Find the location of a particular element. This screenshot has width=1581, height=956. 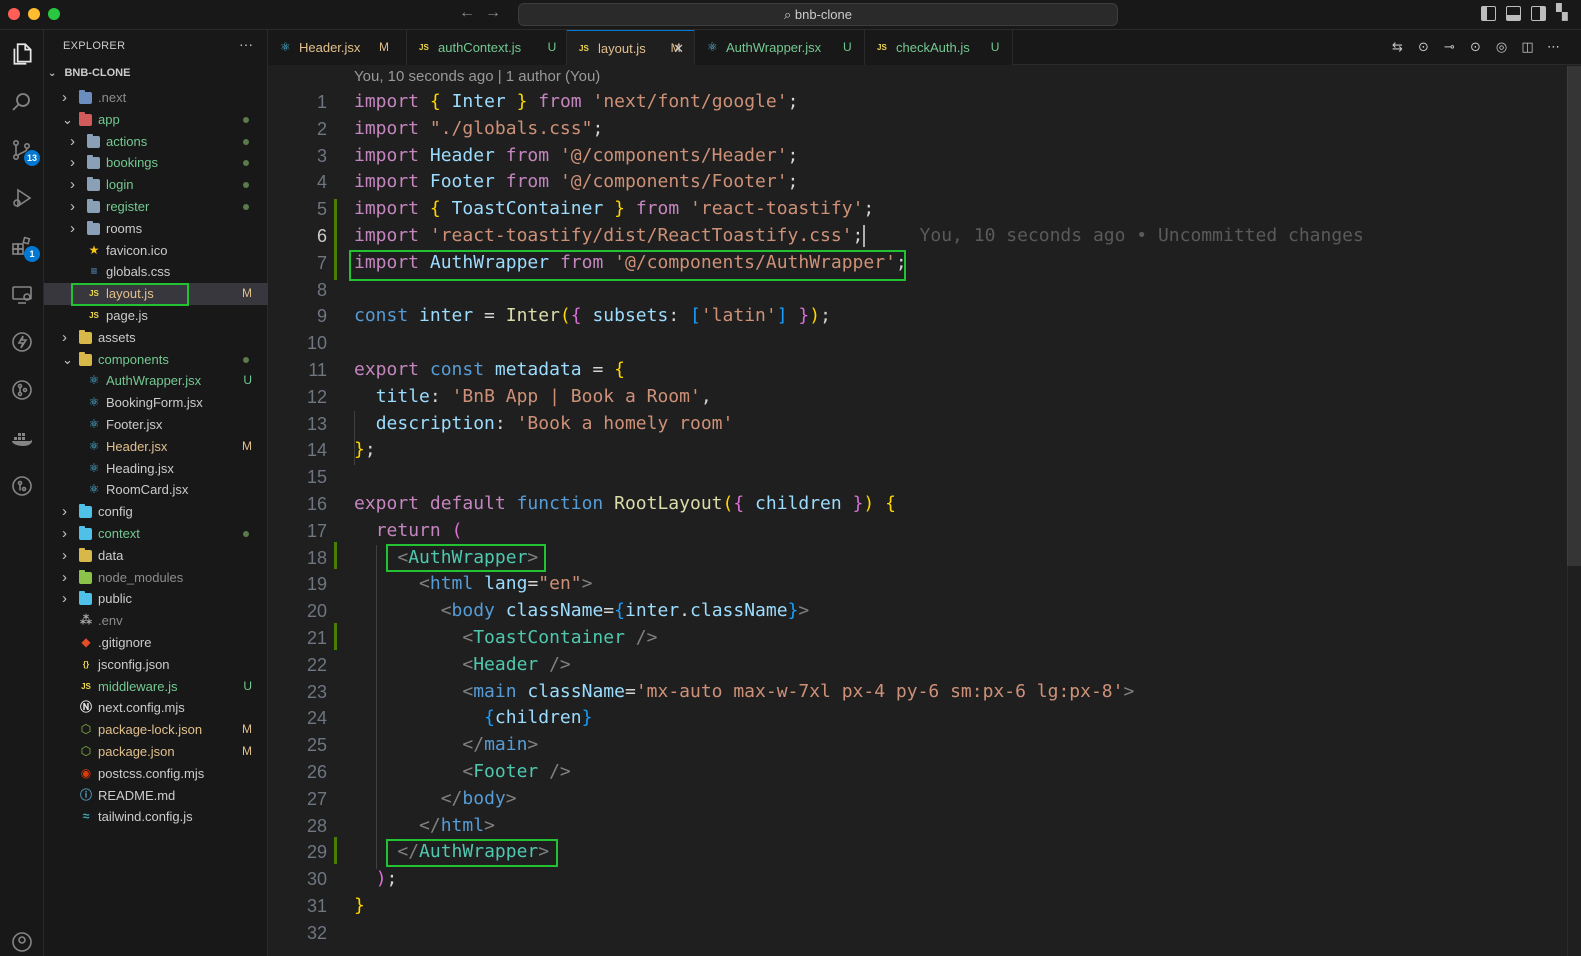

folder-row: › config is located at coordinates (156, 512).